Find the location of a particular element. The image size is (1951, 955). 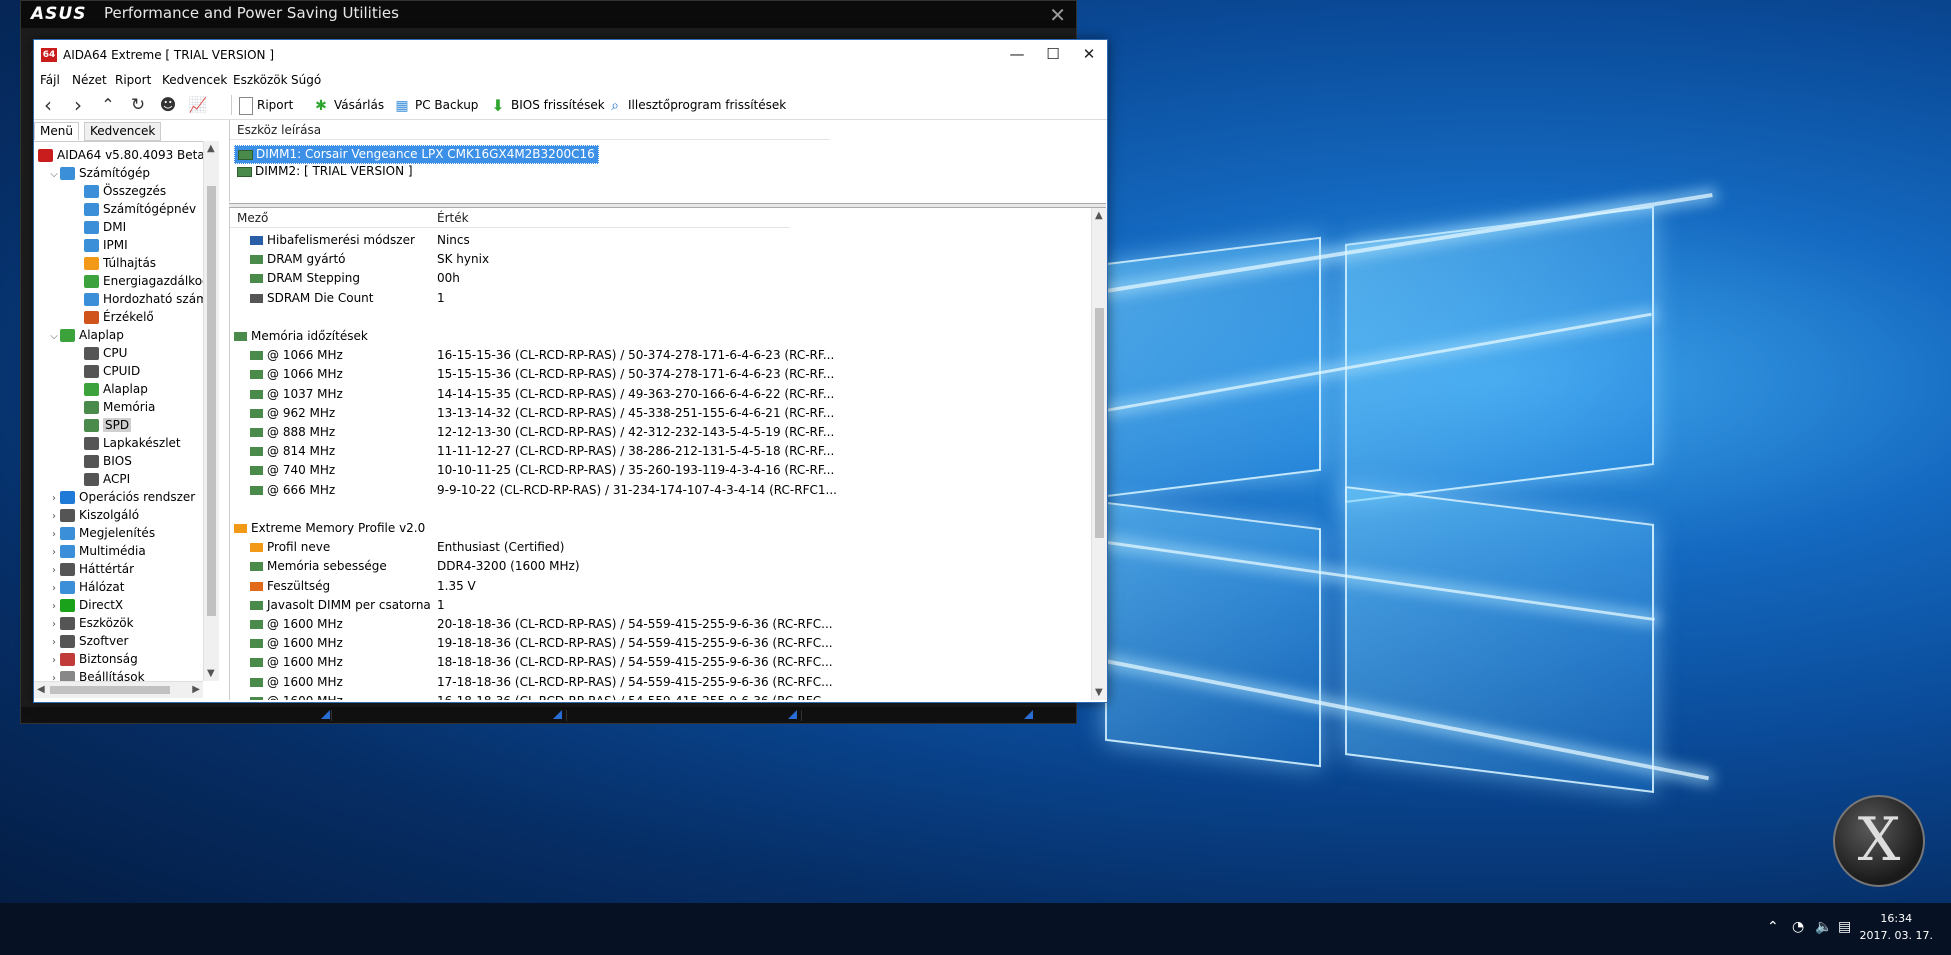

tab-favorites: Kedvencek is located at coordinates (123, 131).